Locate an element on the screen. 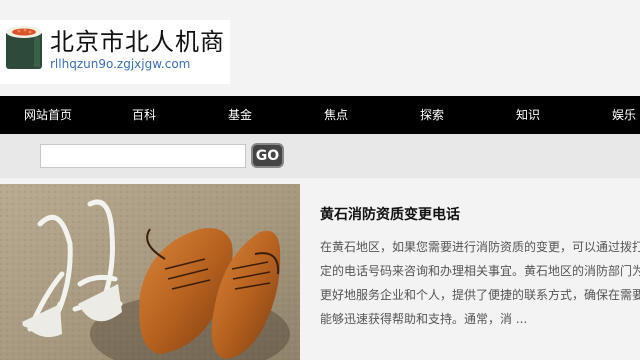 The width and height of the screenshot is (640, 360). site-logo: 北京市北人机商 rllhqzun9o.zgjxjgw.com is located at coordinates (115, 52).